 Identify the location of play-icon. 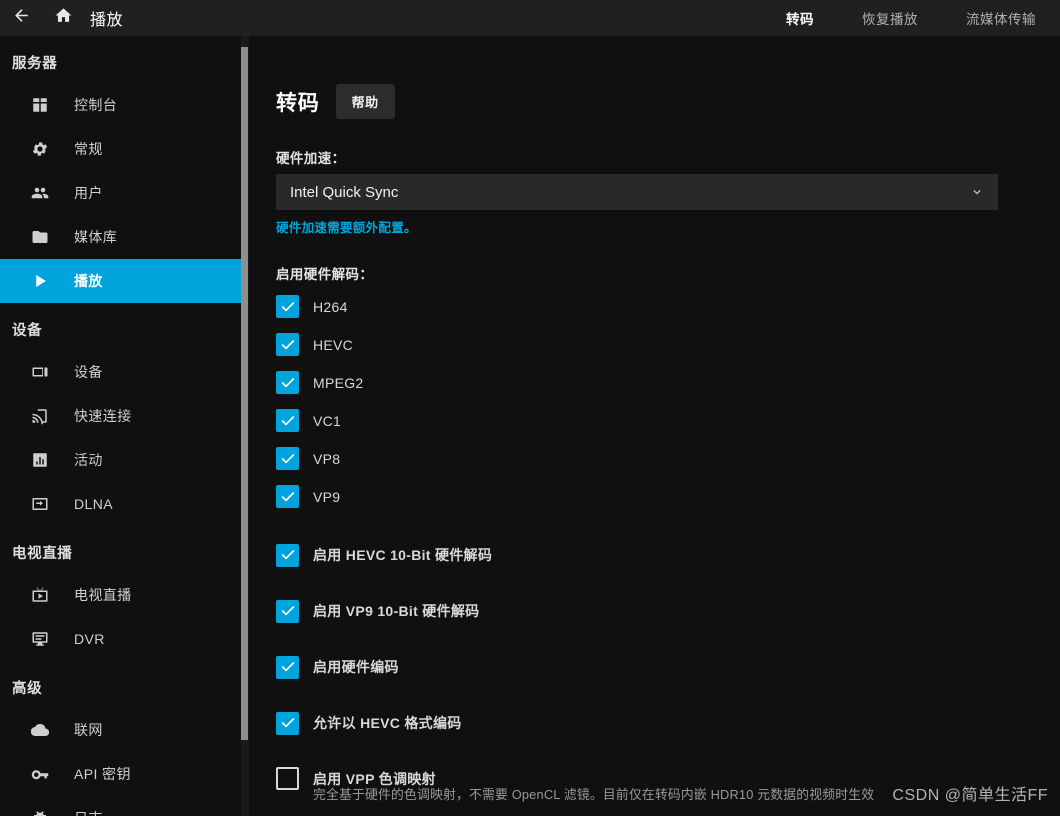
(40, 281).